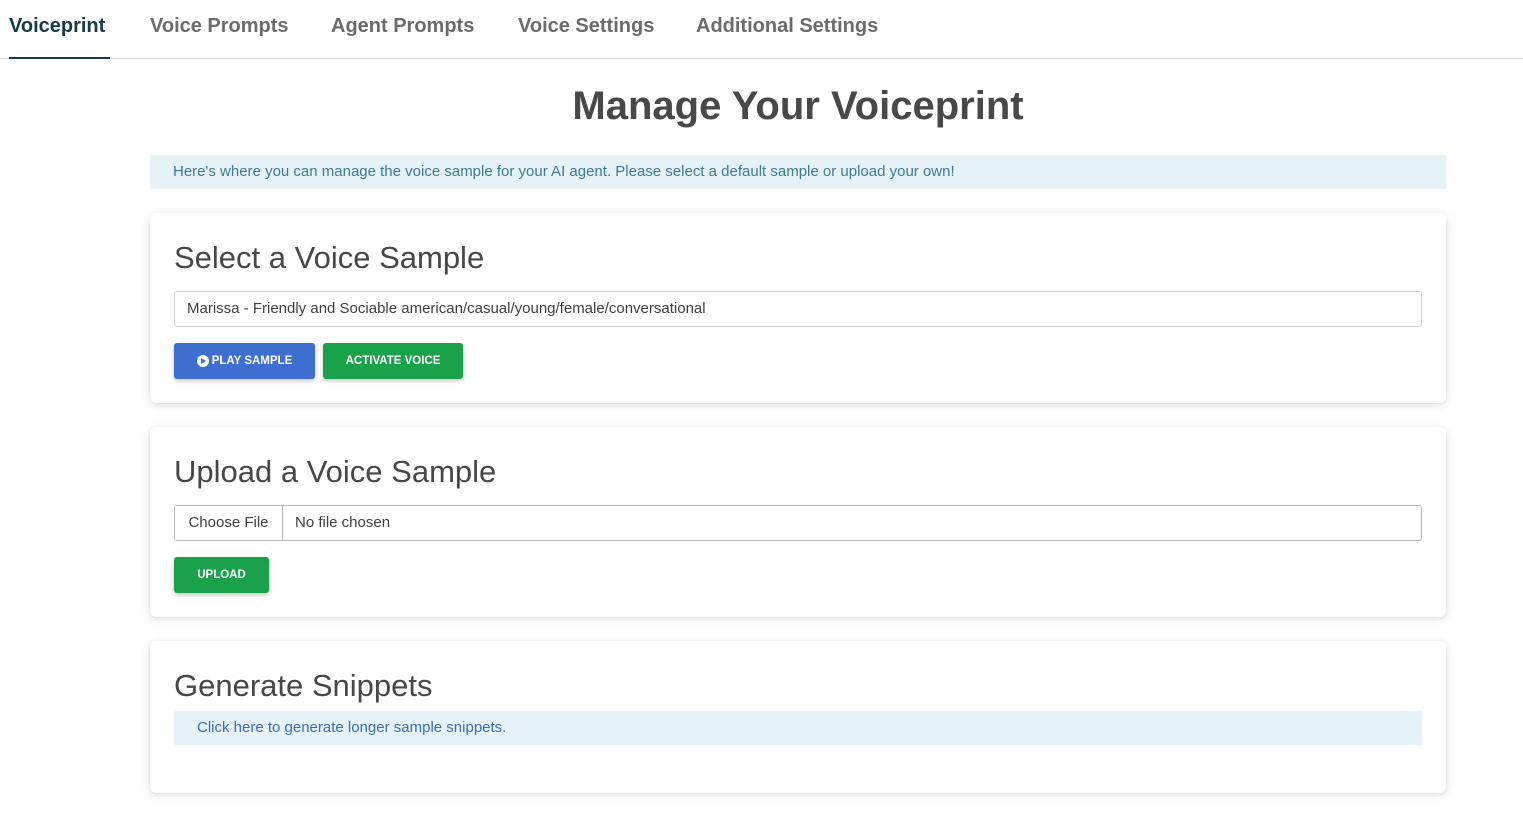 The height and width of the screenshot is (817, 1523). I want to click on file-input: Choose File No file chosen, so click(798, 523).